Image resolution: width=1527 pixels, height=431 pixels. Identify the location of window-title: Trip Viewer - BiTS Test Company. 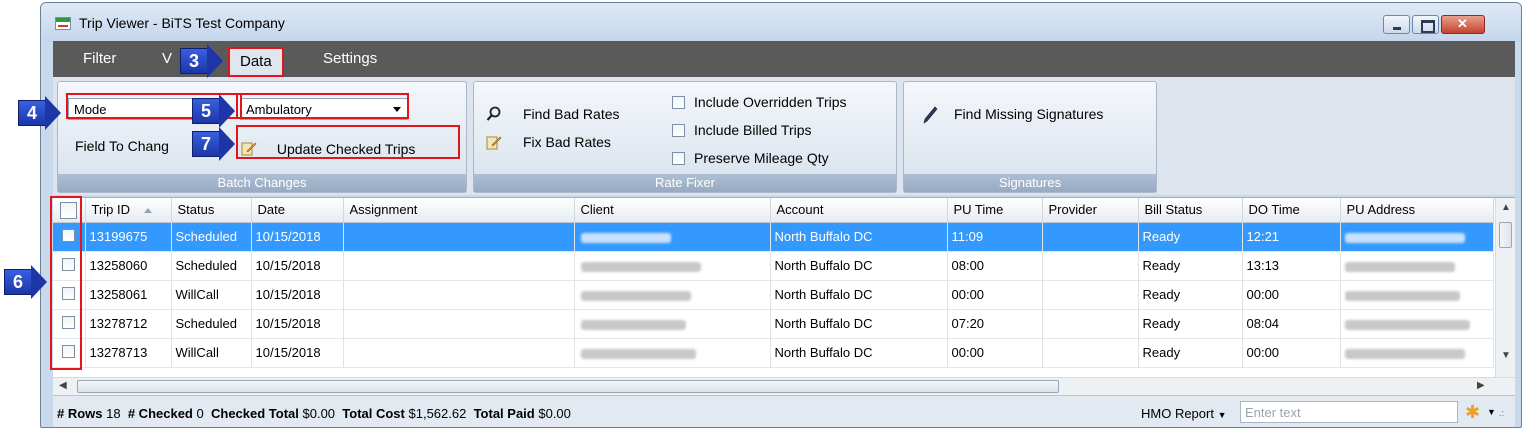
(182, 23).